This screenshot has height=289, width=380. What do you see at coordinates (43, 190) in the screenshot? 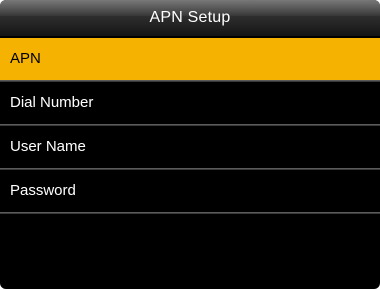
I see `menu-item-label: Password` at bounding box center [43, 190].